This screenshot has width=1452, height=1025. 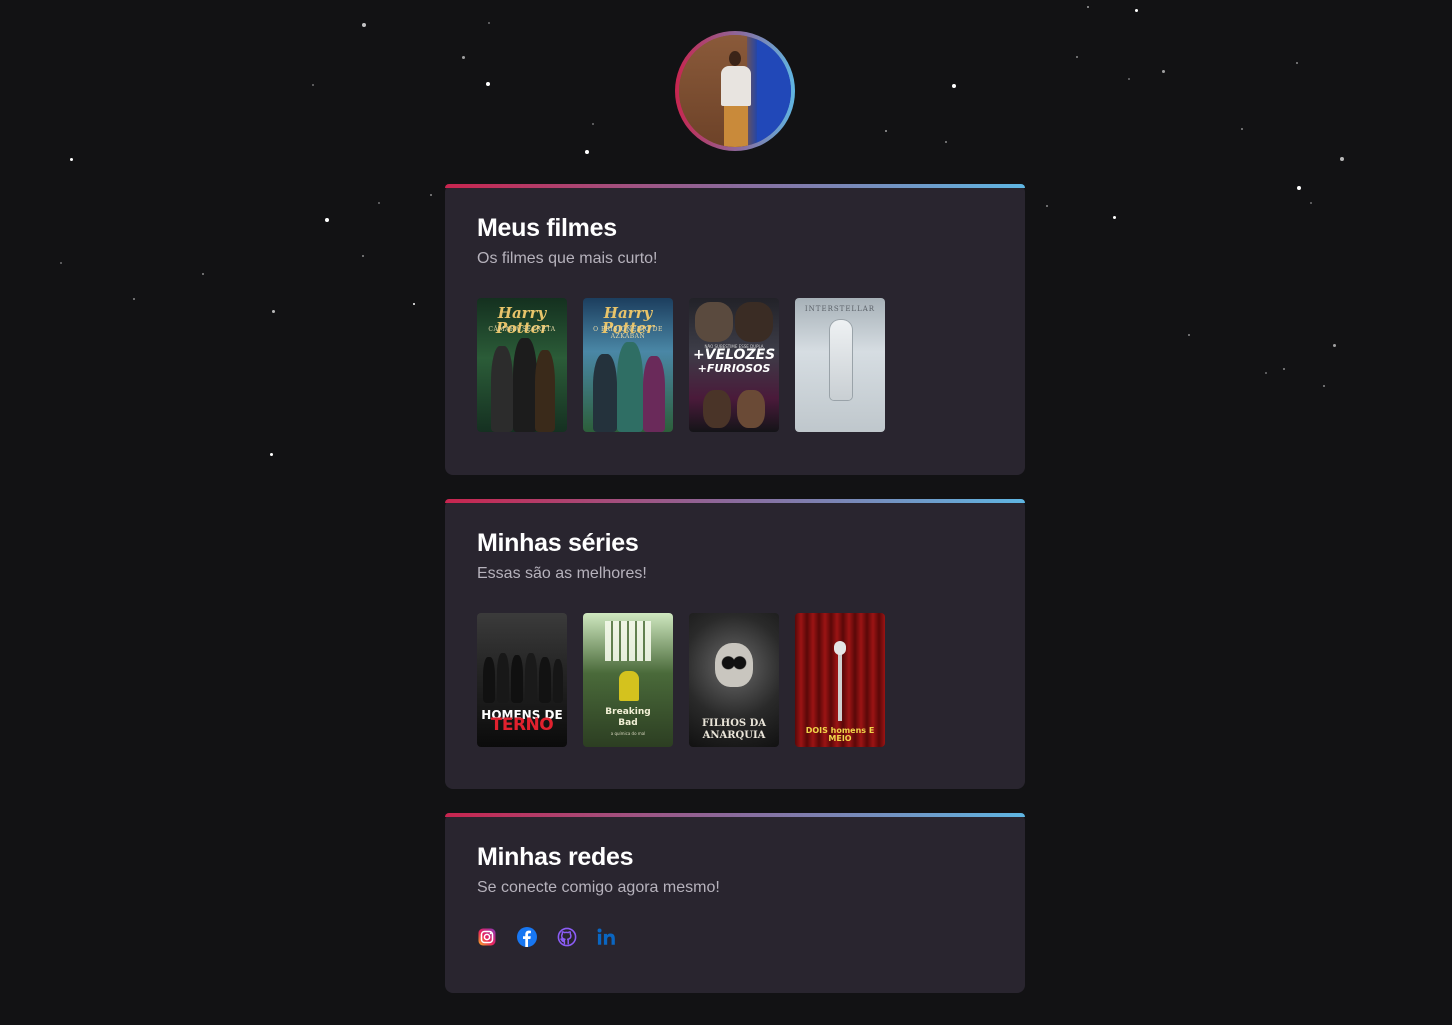 I want to click on movies-title: Meus filmes, so click(x=547, y=228).